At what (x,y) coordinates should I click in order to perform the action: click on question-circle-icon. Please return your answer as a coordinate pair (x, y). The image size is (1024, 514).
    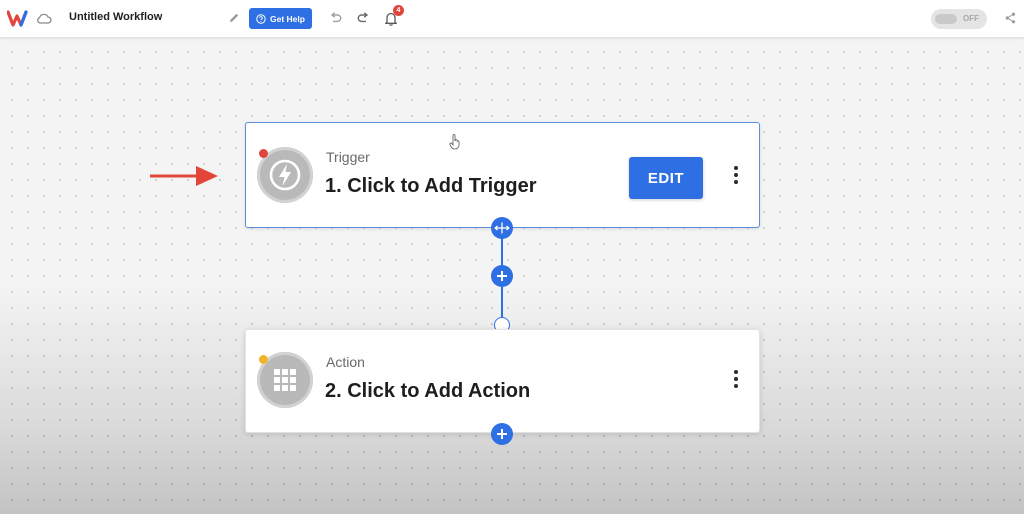
    Looking at the image, I should click on (261, 18).